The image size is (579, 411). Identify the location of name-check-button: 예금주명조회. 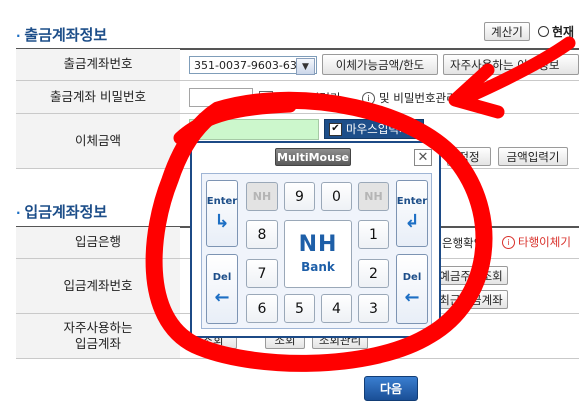
(471, 275).